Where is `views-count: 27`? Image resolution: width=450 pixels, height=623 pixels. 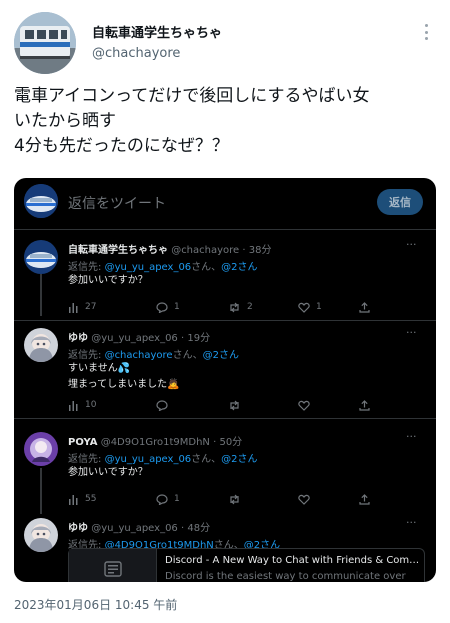 views-count: 27 is located at coordinates (91, 307).